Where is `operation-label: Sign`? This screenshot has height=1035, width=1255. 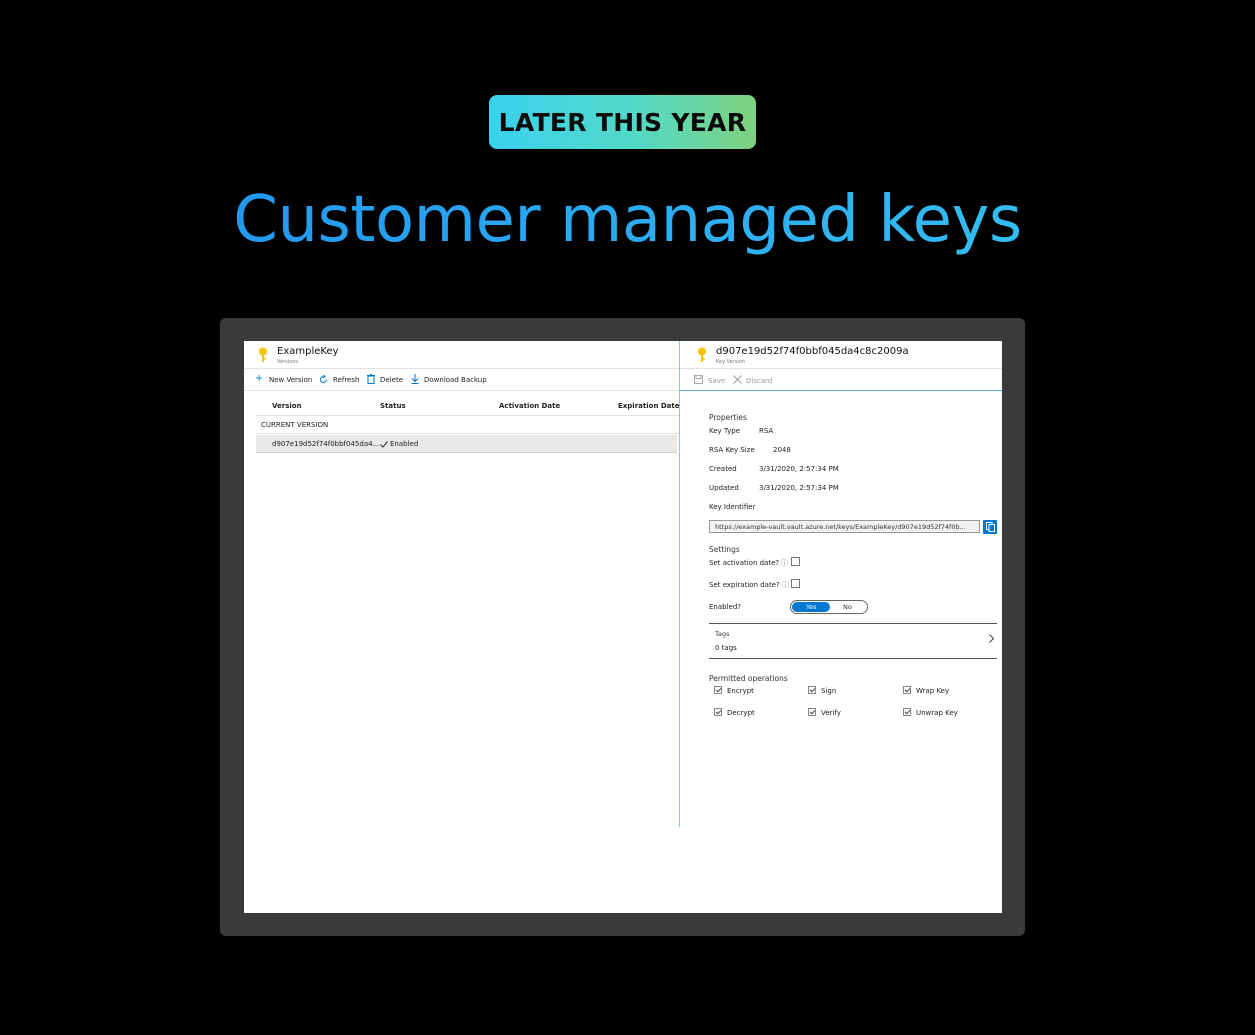 operation-label: Sign is located at coordinates (829, 691).